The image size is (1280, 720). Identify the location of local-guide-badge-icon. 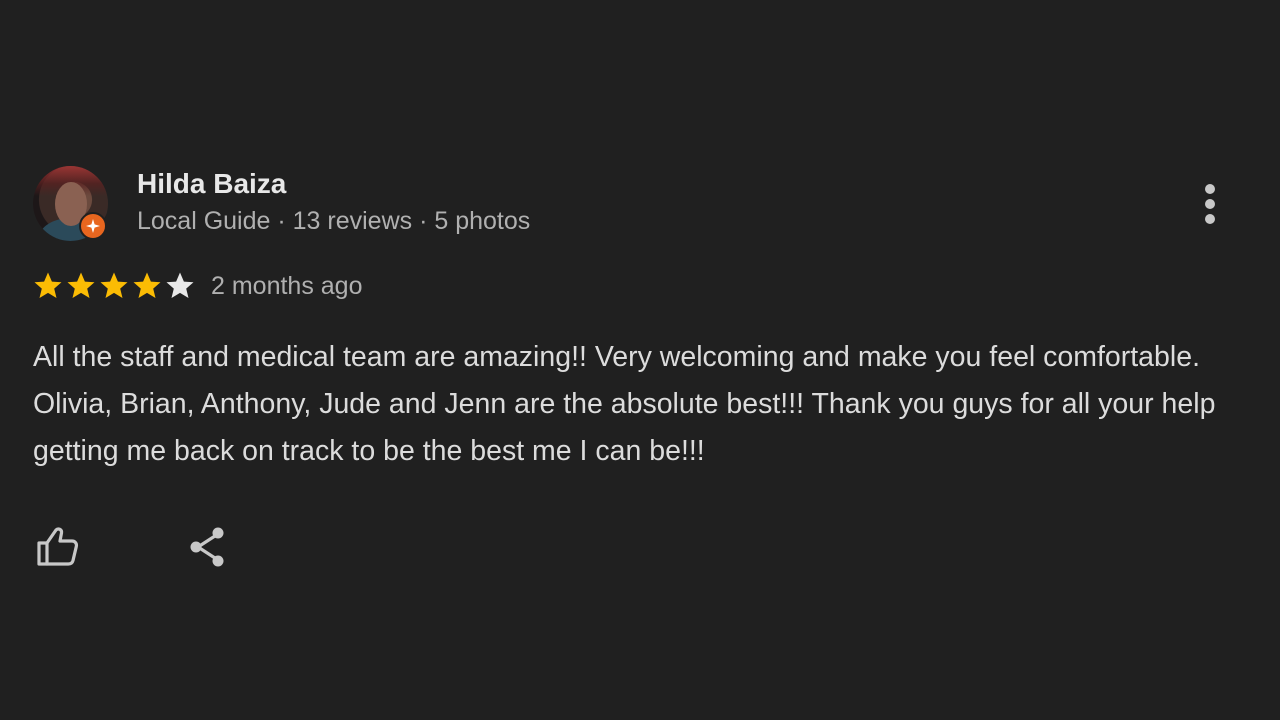
(93, 226).